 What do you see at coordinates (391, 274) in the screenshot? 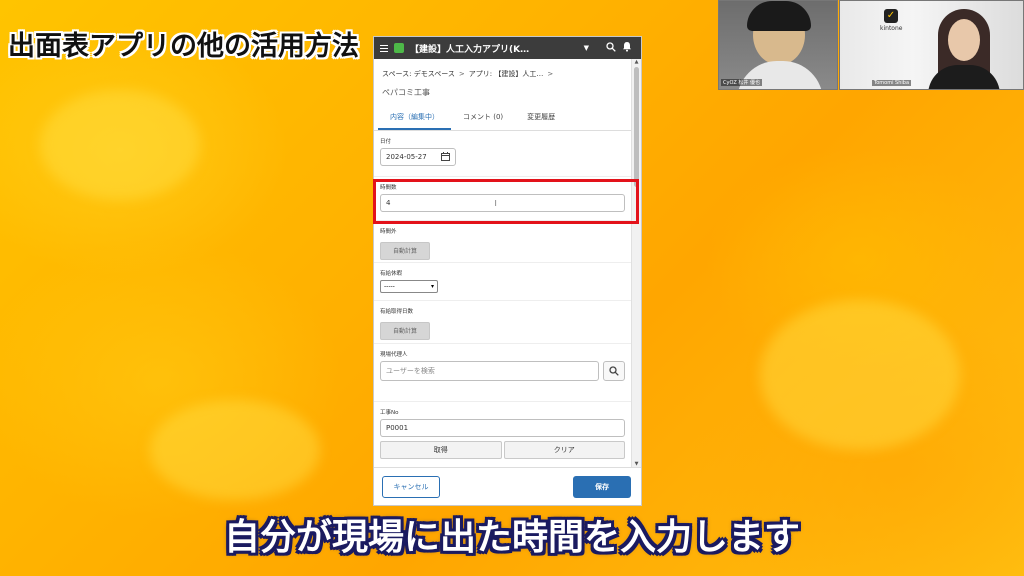
I see `field-label: 有給休暇` at bounding box center [391, 274].